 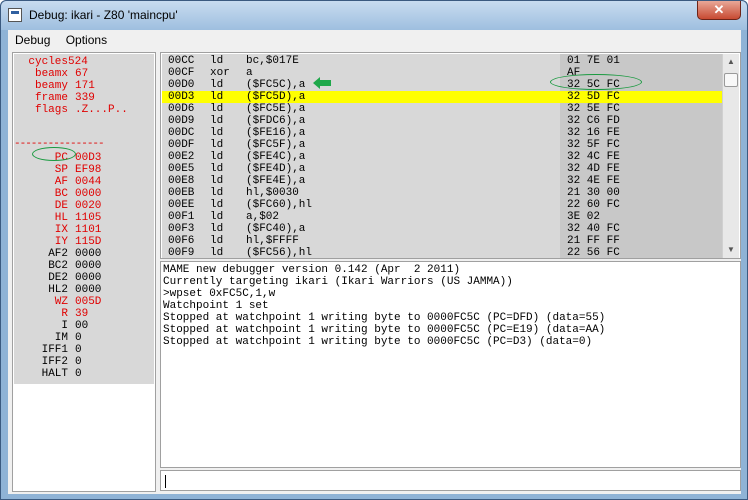 What do you see at coordinates (276, 145) in the screenshot?
I see `instruction-operands: ($FC5F),a` at bounding box center [276, 145].